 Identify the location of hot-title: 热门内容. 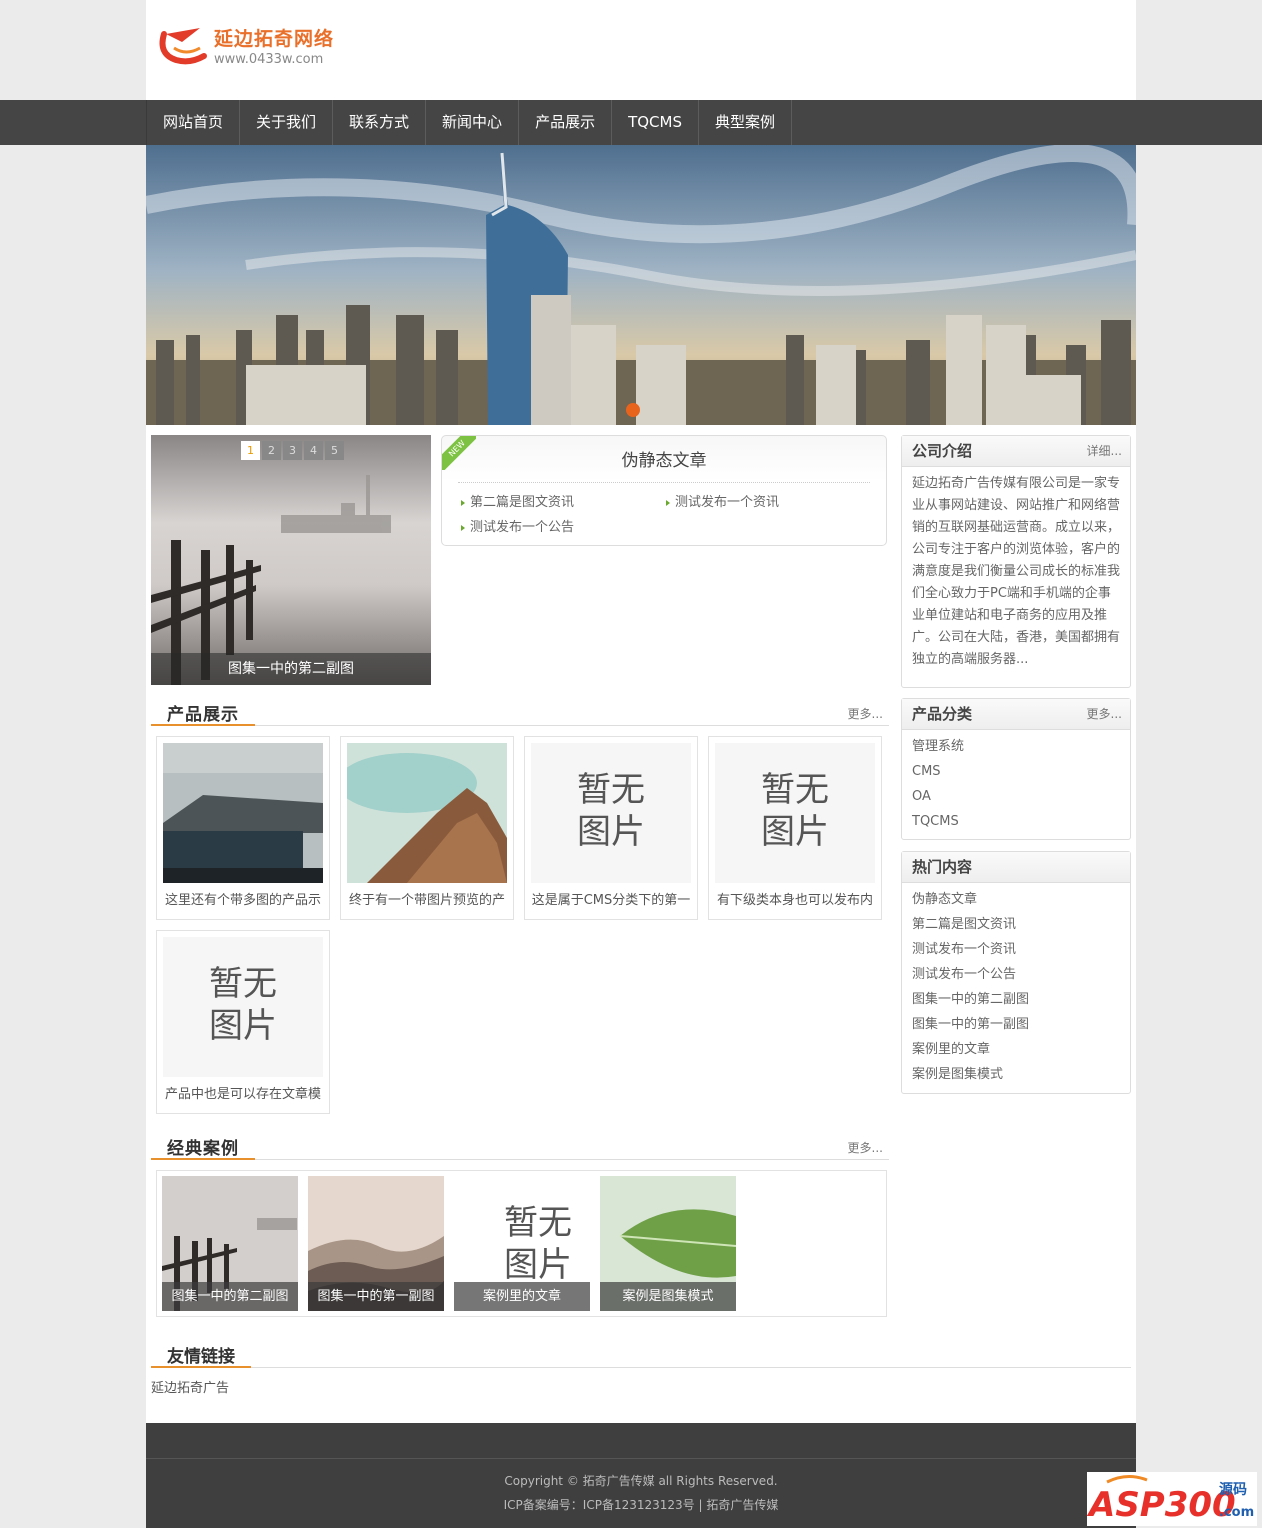
(942, 867).